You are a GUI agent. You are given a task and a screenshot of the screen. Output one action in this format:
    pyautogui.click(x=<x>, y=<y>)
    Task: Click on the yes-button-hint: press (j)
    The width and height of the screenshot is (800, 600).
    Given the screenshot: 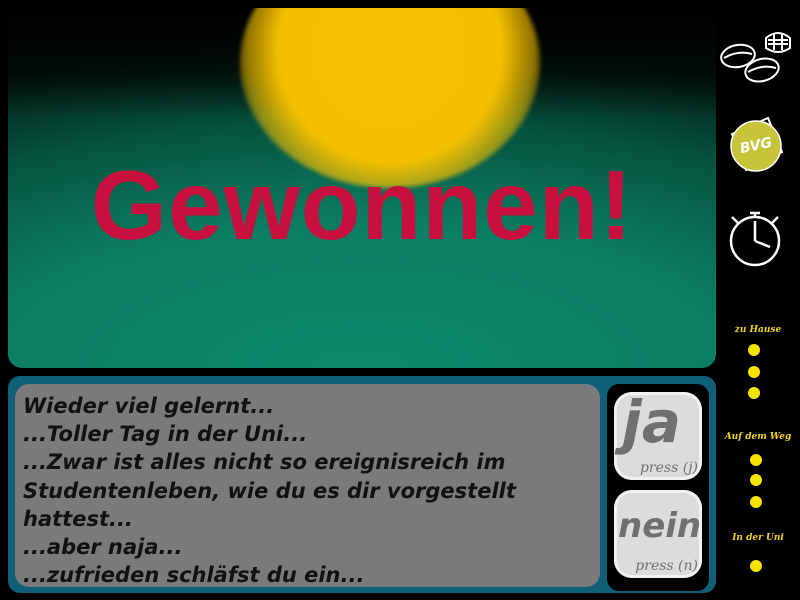 What is the action you would take?
    pyautogui.click(x=668, y=468)
    